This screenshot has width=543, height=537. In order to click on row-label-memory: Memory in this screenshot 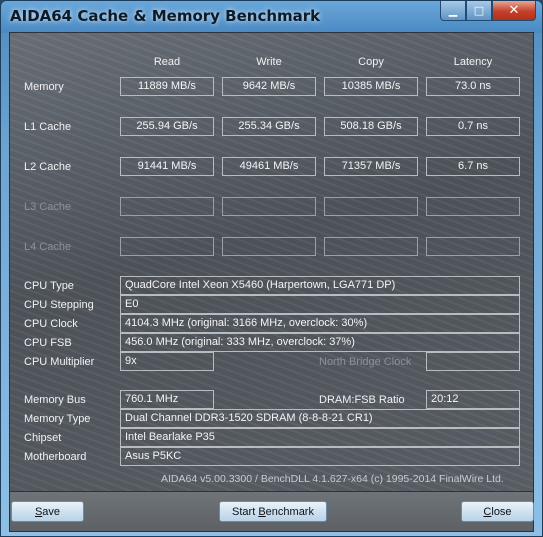, I will do `click(44, 87)`.